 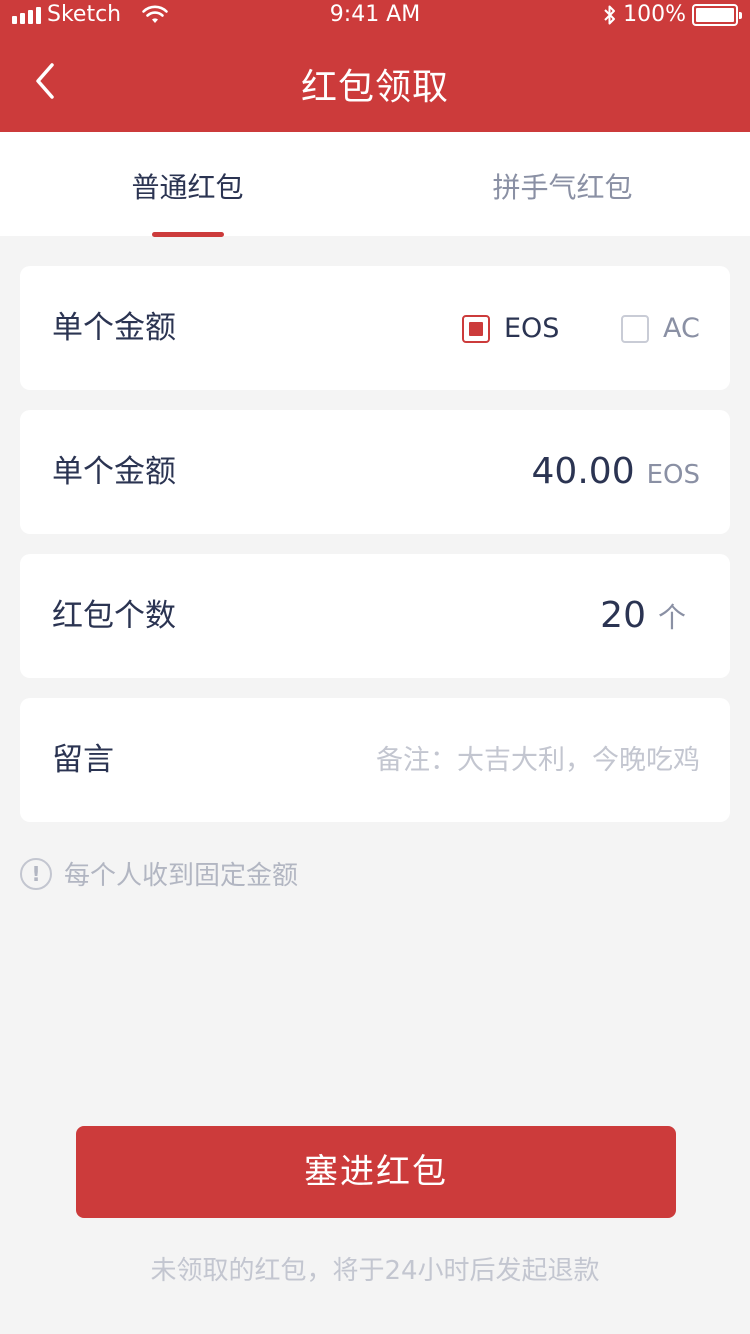 I want to click on active-tab-indicator, so click(x=188, y=234).